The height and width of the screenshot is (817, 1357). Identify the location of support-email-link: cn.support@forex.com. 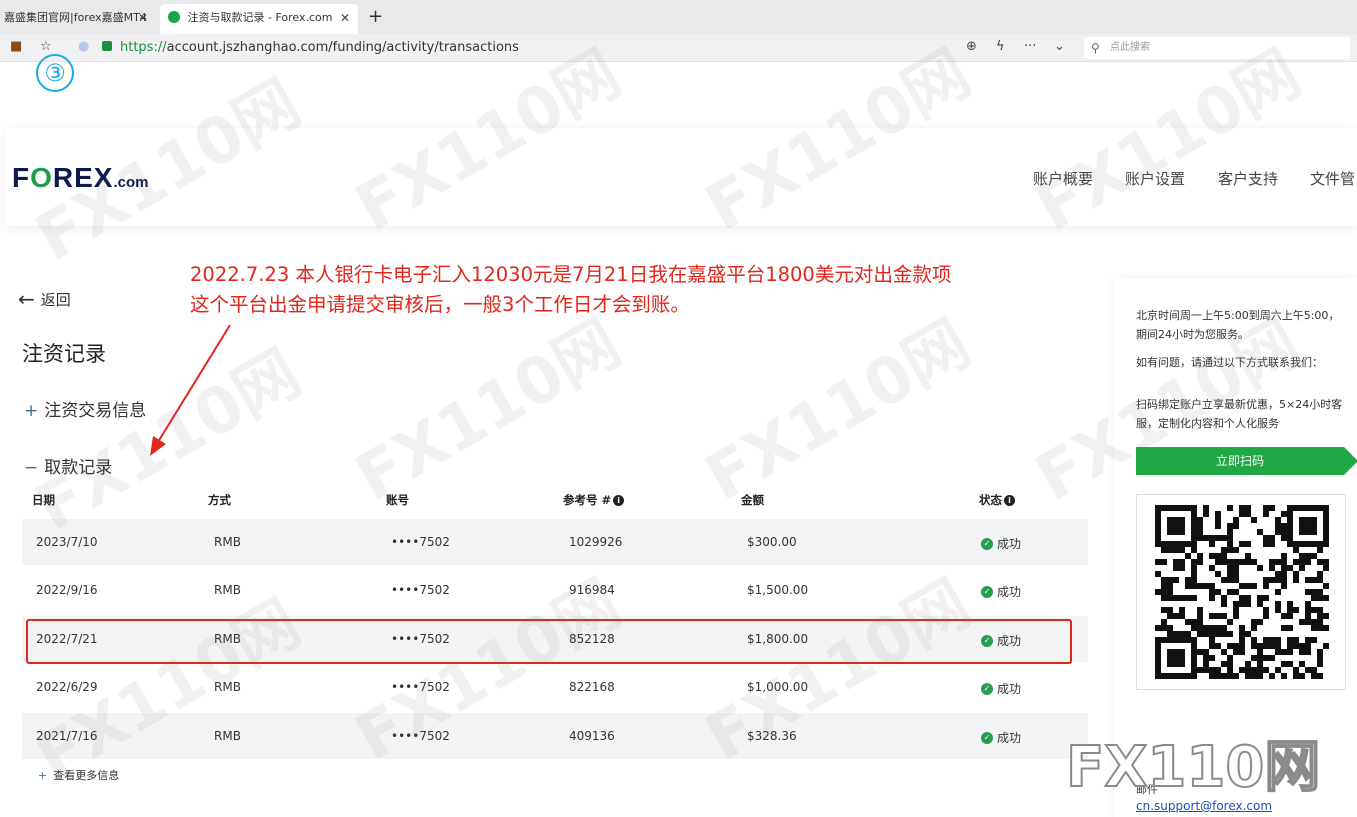
(1204, 806).